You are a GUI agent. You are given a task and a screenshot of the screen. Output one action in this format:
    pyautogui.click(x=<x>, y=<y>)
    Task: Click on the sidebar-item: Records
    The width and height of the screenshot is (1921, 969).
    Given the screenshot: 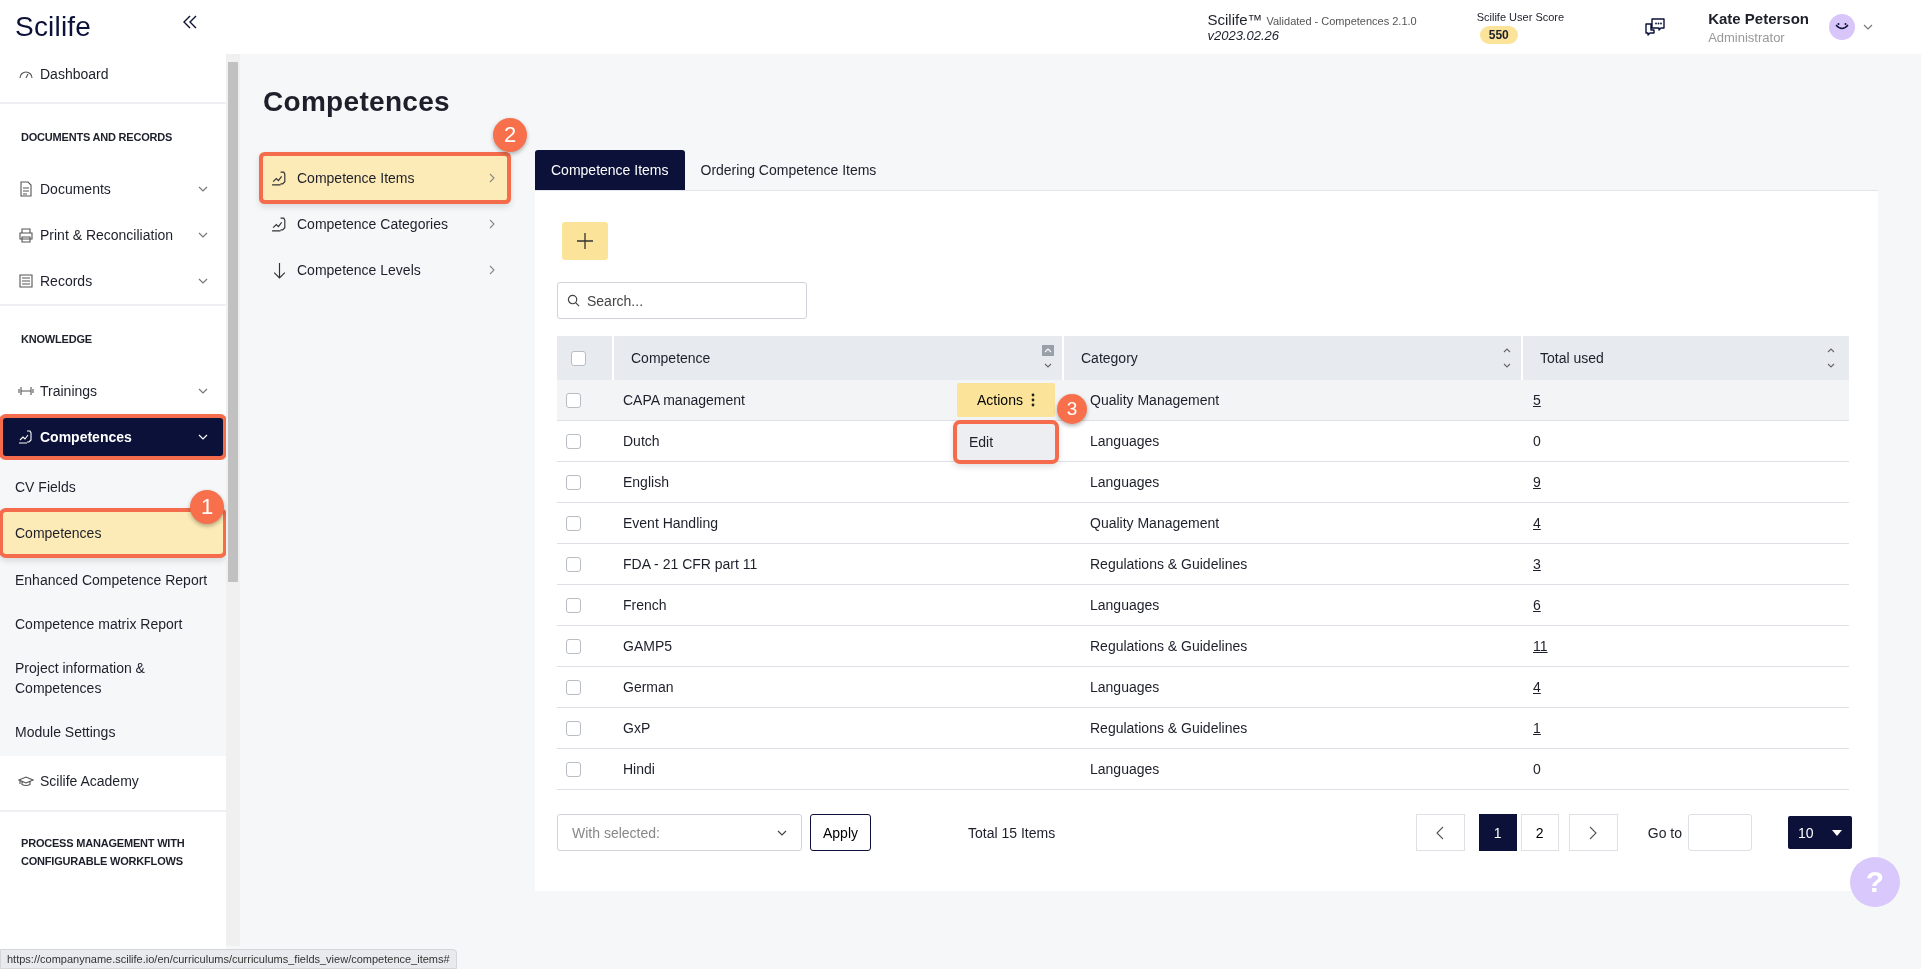 What is the action you would take?
    pyautogui.click(x=113, y=281)
    